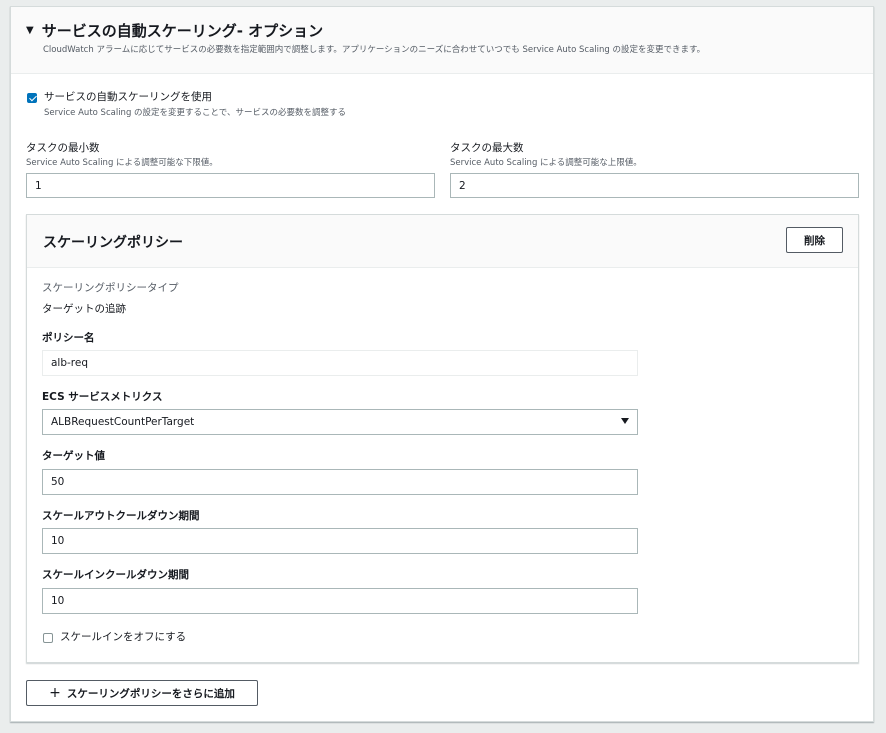  Describe the element at coordinates (121, 516) in the screenshot. I see `scale-out-cooldown-label: スケールアウトクールダウン期間` at that location.